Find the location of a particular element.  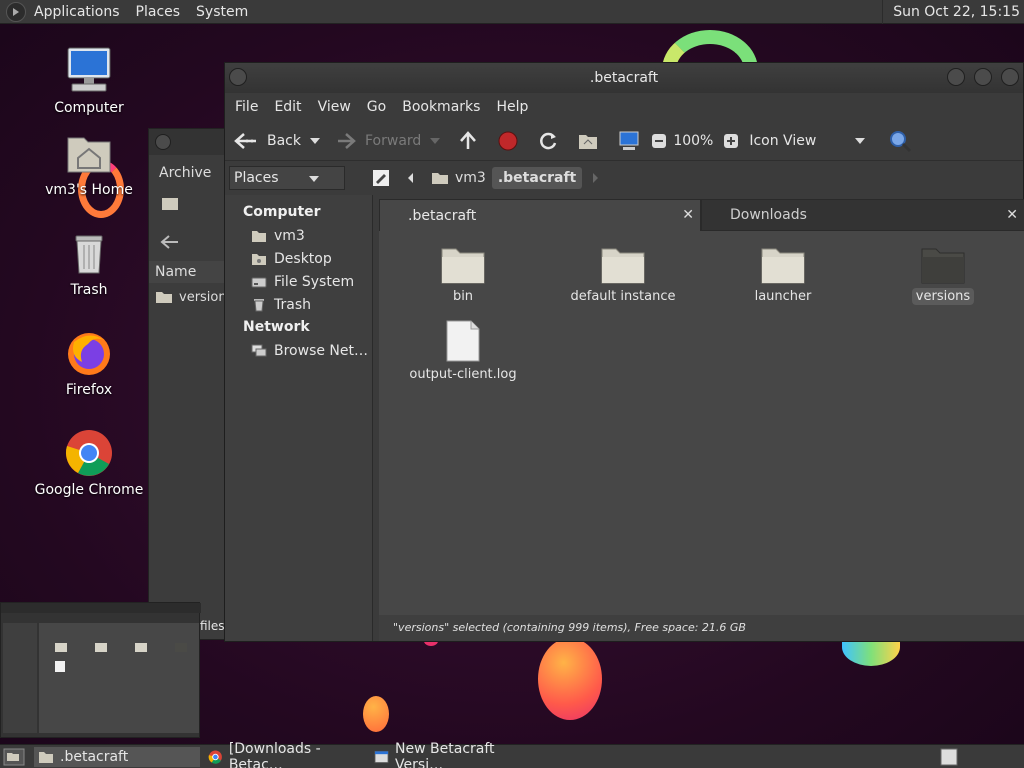

places-combo: Places is located at coordinates (287, 178).